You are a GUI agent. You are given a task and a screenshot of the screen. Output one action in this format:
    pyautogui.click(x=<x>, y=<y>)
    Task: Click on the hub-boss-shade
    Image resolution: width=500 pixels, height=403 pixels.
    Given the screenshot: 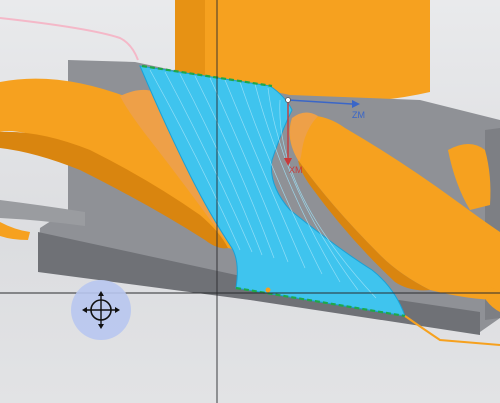 What is the action you would take?
    pyautogui.click(x=190, y=40)
    